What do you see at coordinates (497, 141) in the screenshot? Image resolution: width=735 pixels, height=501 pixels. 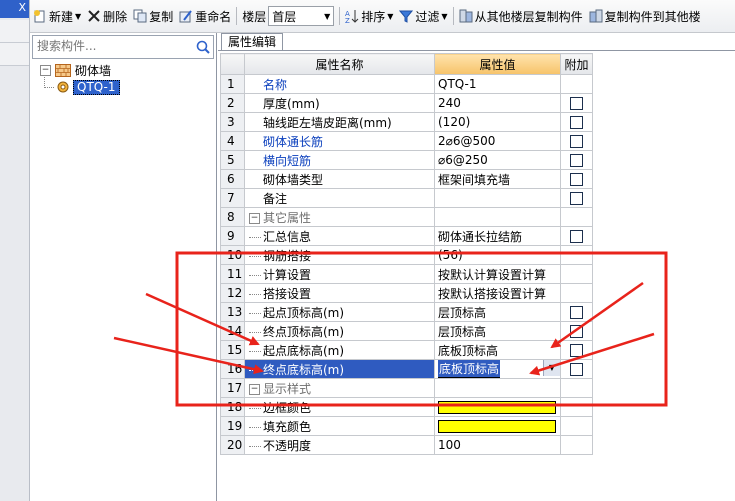 I see `property-value: 2⌀6@500` at bounding box center [497, 141].